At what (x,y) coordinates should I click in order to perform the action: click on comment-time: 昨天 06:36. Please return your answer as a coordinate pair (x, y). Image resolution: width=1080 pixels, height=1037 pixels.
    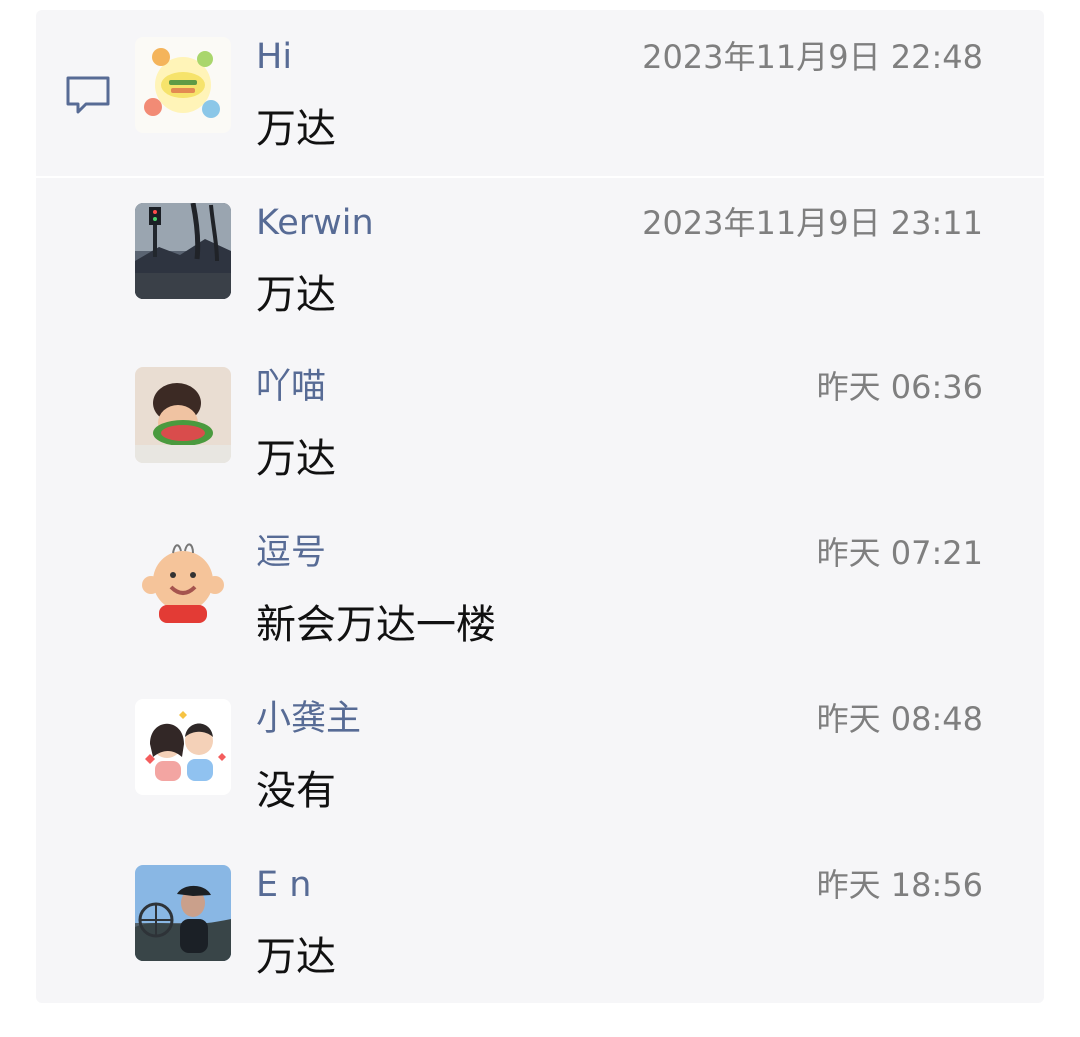
    Looking at the image, I should click on (899, 387).